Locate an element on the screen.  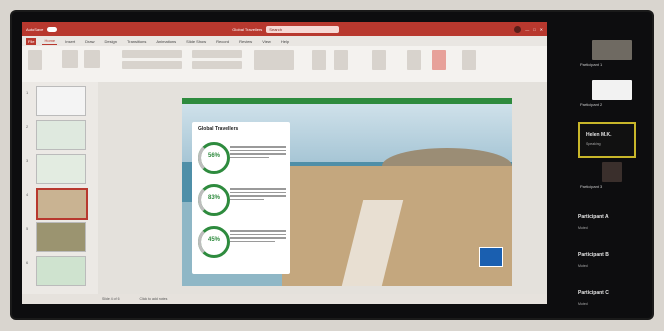
stat-ring: 56% is located at coordinates (214, 158).